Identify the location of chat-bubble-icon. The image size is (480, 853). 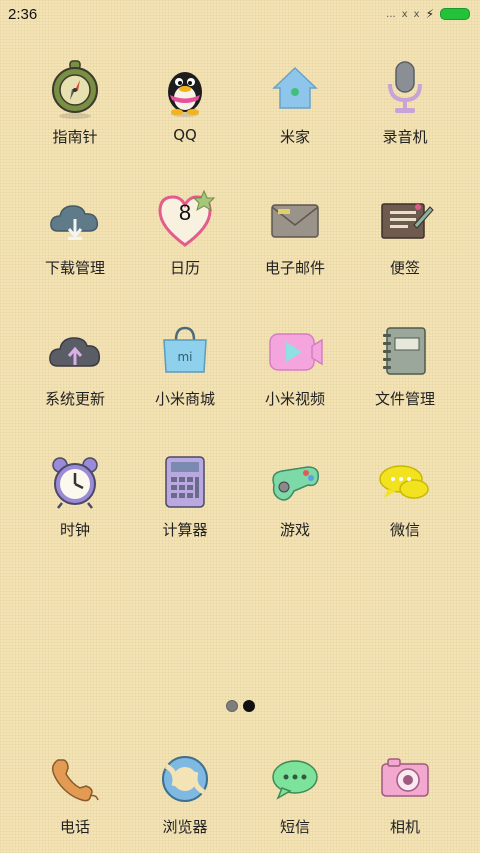
(405, 482).